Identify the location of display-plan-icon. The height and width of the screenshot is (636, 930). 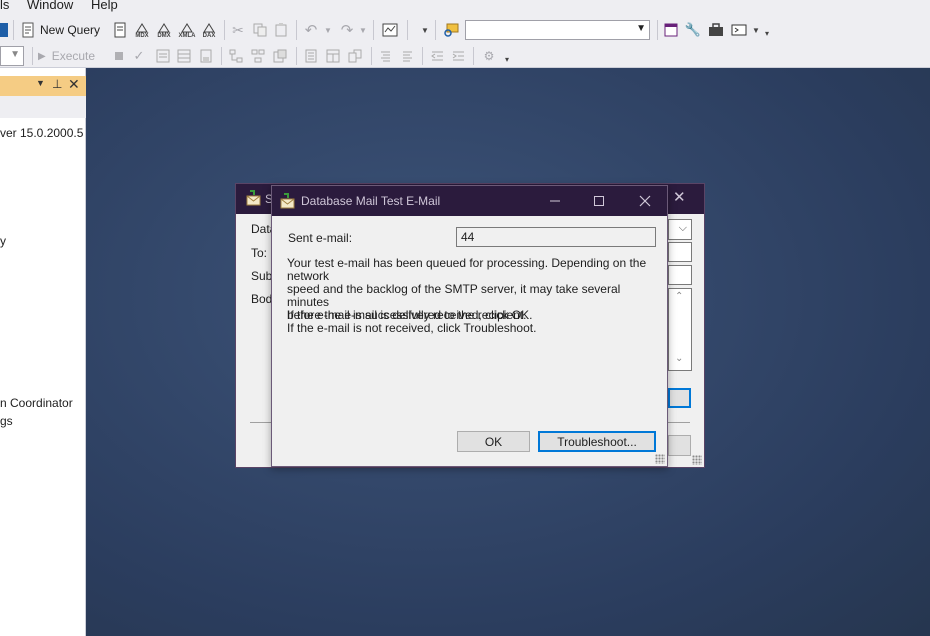
(236, 56).